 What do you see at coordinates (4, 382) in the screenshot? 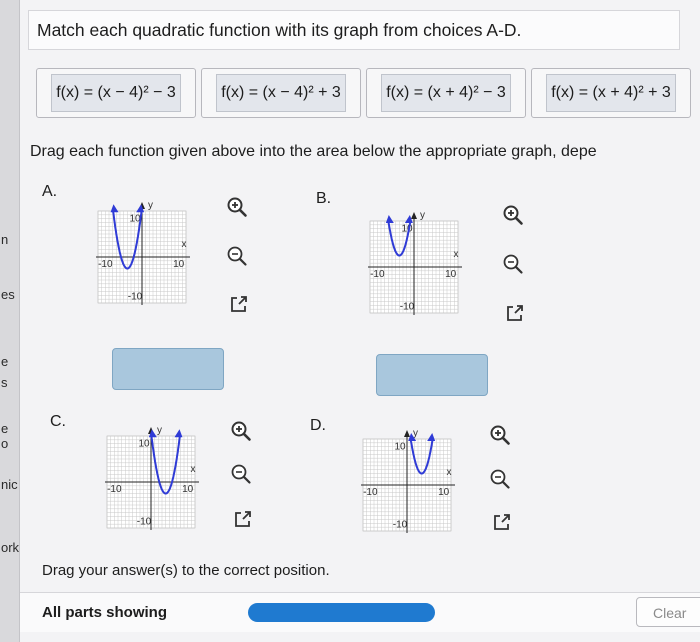
I see `sidebar-fragment: s` at bounding box center [4, 382].